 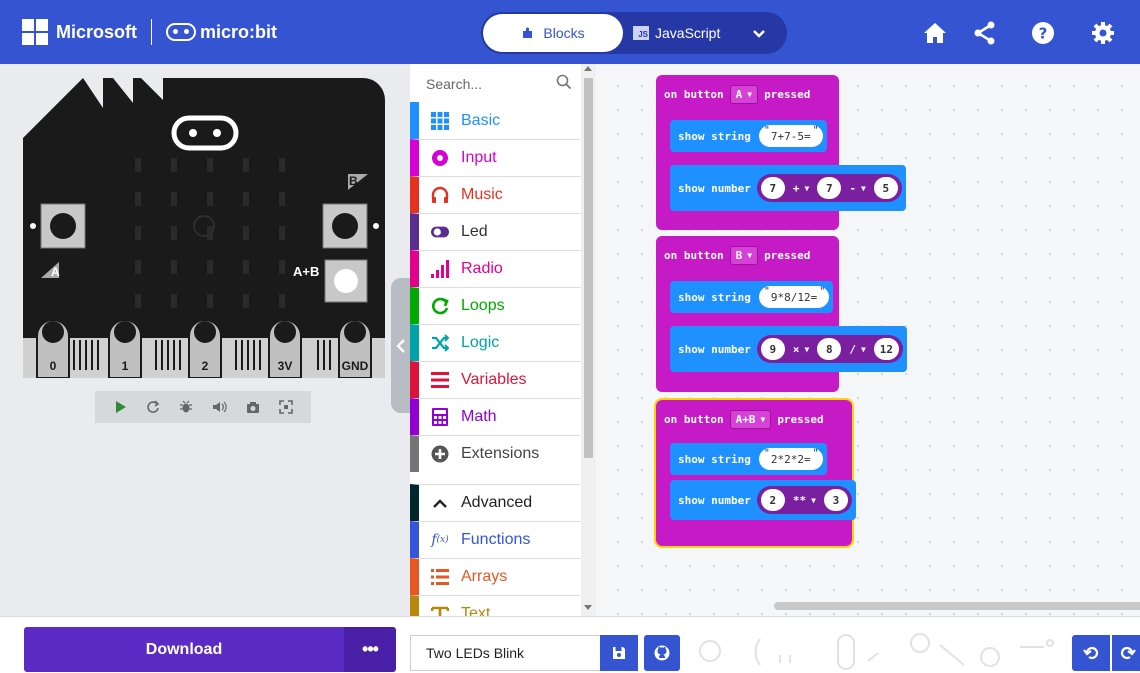 I want to click on brand: Microsoft micro:bit, so click(x=149, y=32).